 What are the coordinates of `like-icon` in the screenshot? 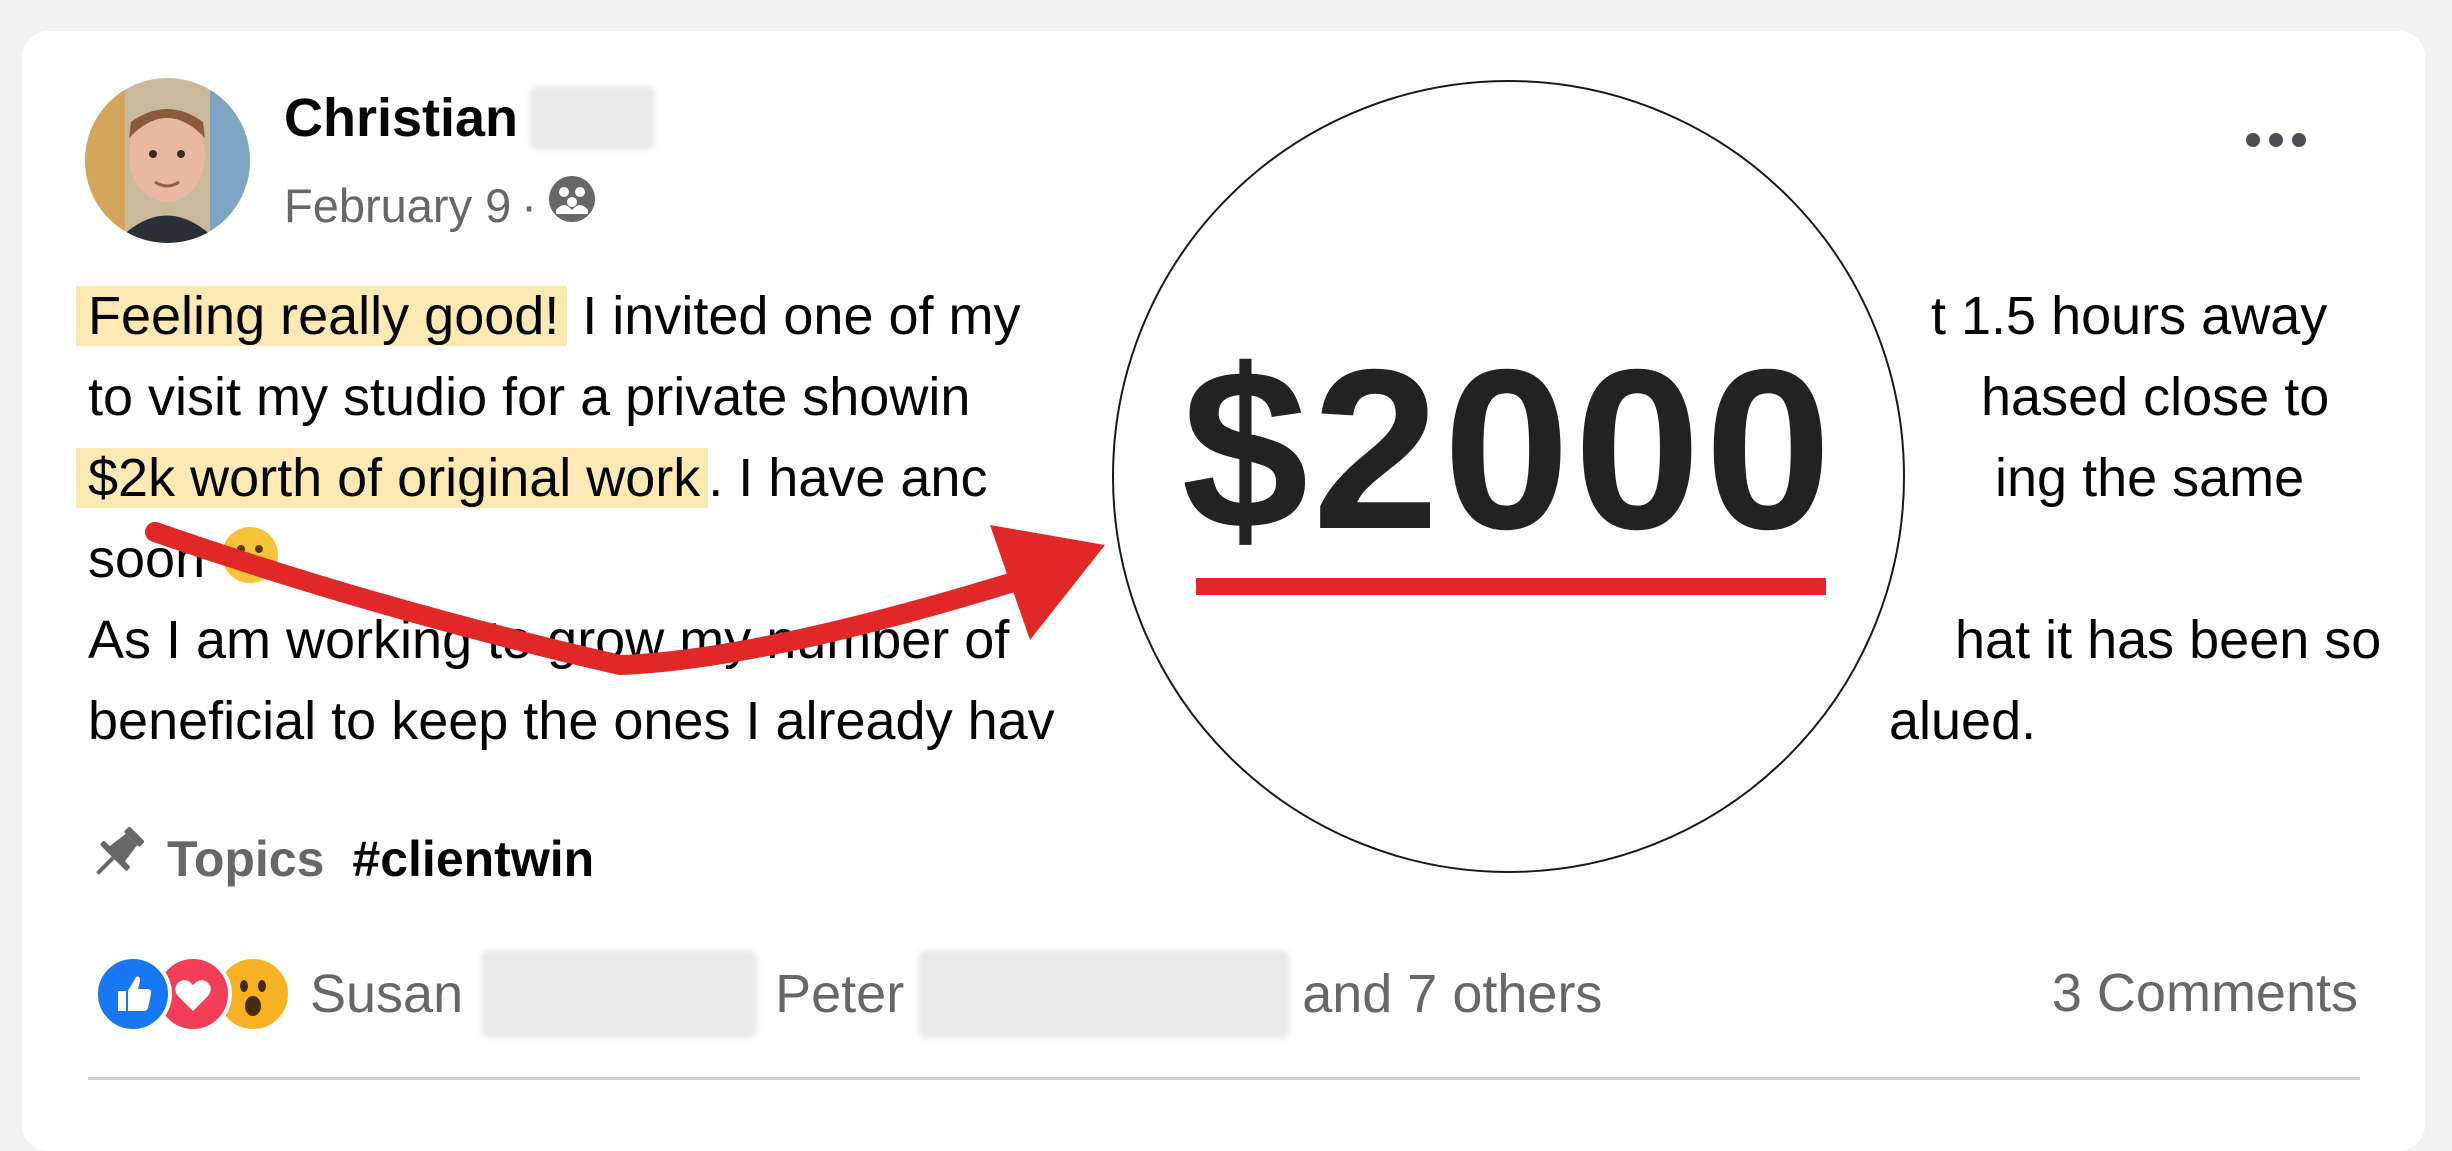 It's located at (133, 994).